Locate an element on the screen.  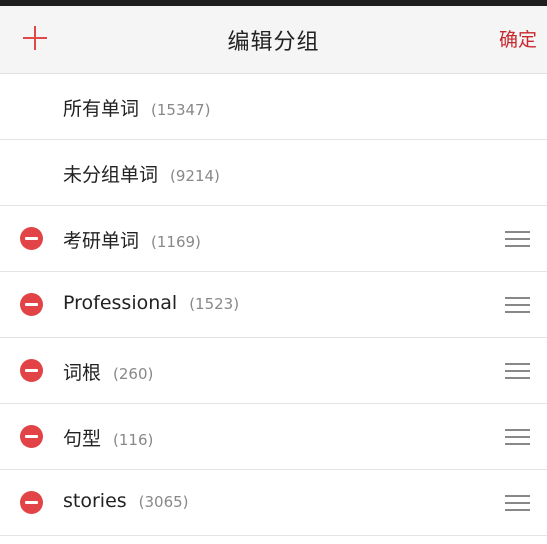
list-item-sentence-patterns: 句型 (116) is located at coordinates (273, 437).